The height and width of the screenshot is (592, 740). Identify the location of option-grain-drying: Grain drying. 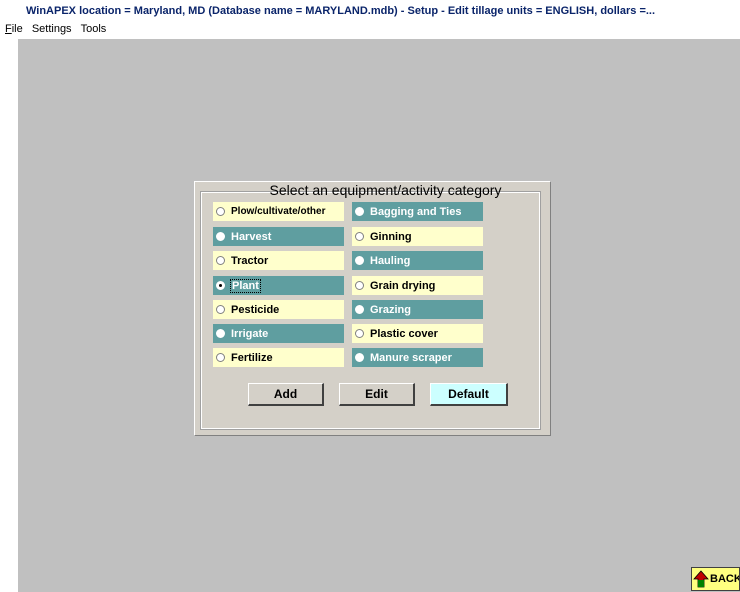
(417, 285).